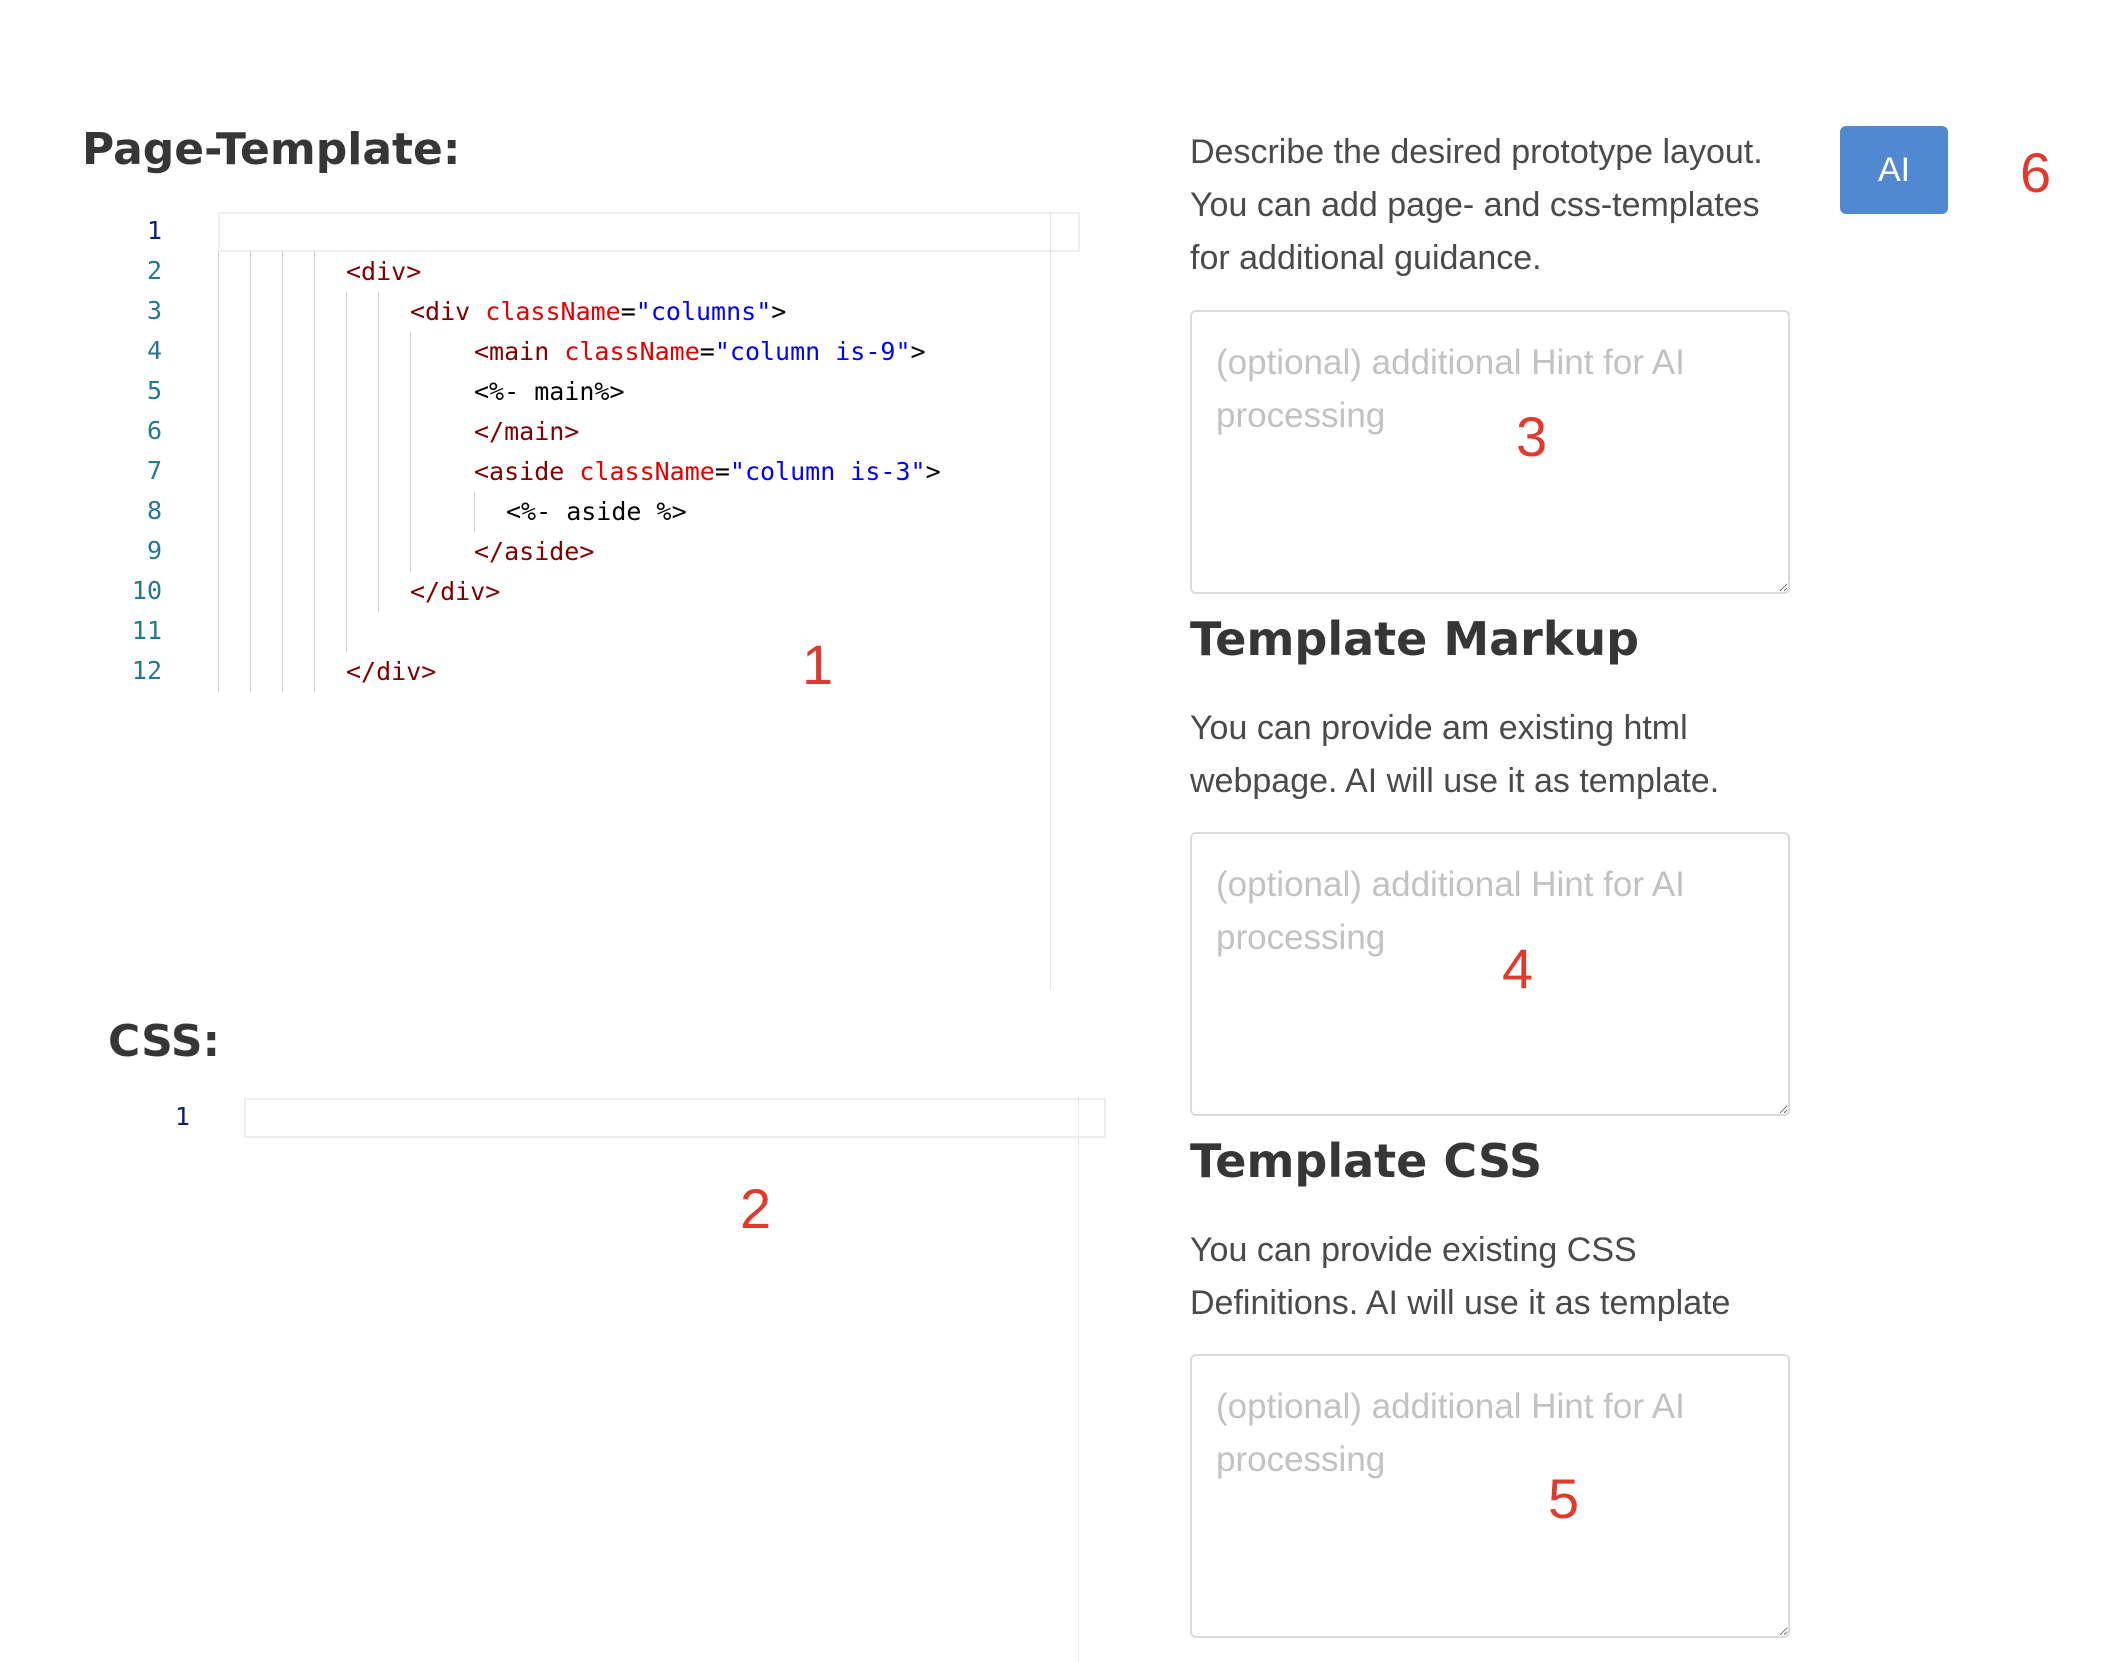  Describe the element at coordinates (154, 510) in the screenshot. I see `line-number: 8` at that location.